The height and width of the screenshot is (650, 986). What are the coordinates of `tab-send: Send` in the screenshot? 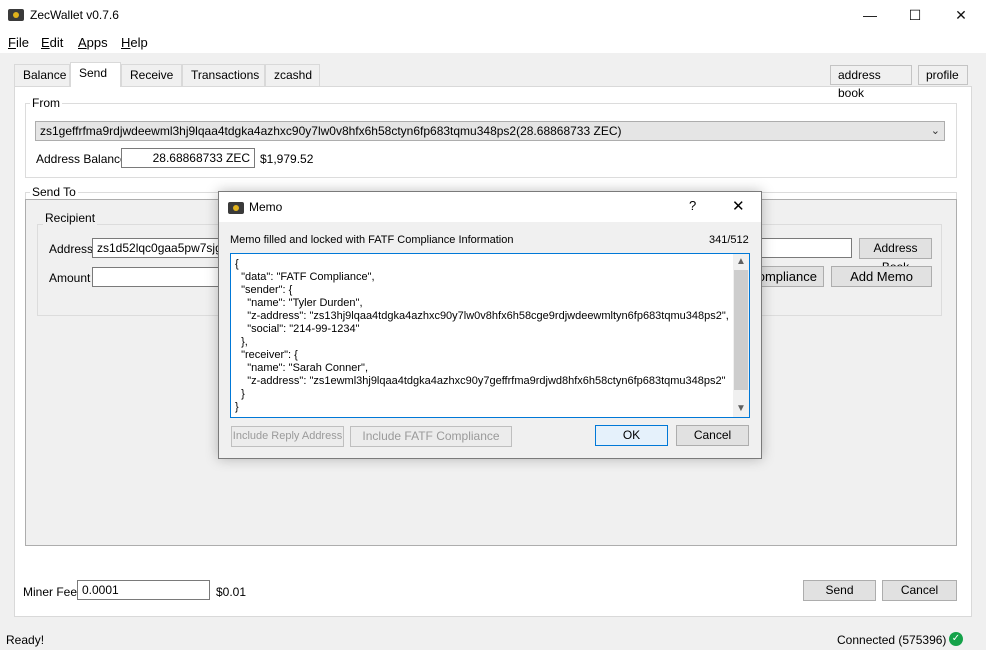 It's located at (95, 74).